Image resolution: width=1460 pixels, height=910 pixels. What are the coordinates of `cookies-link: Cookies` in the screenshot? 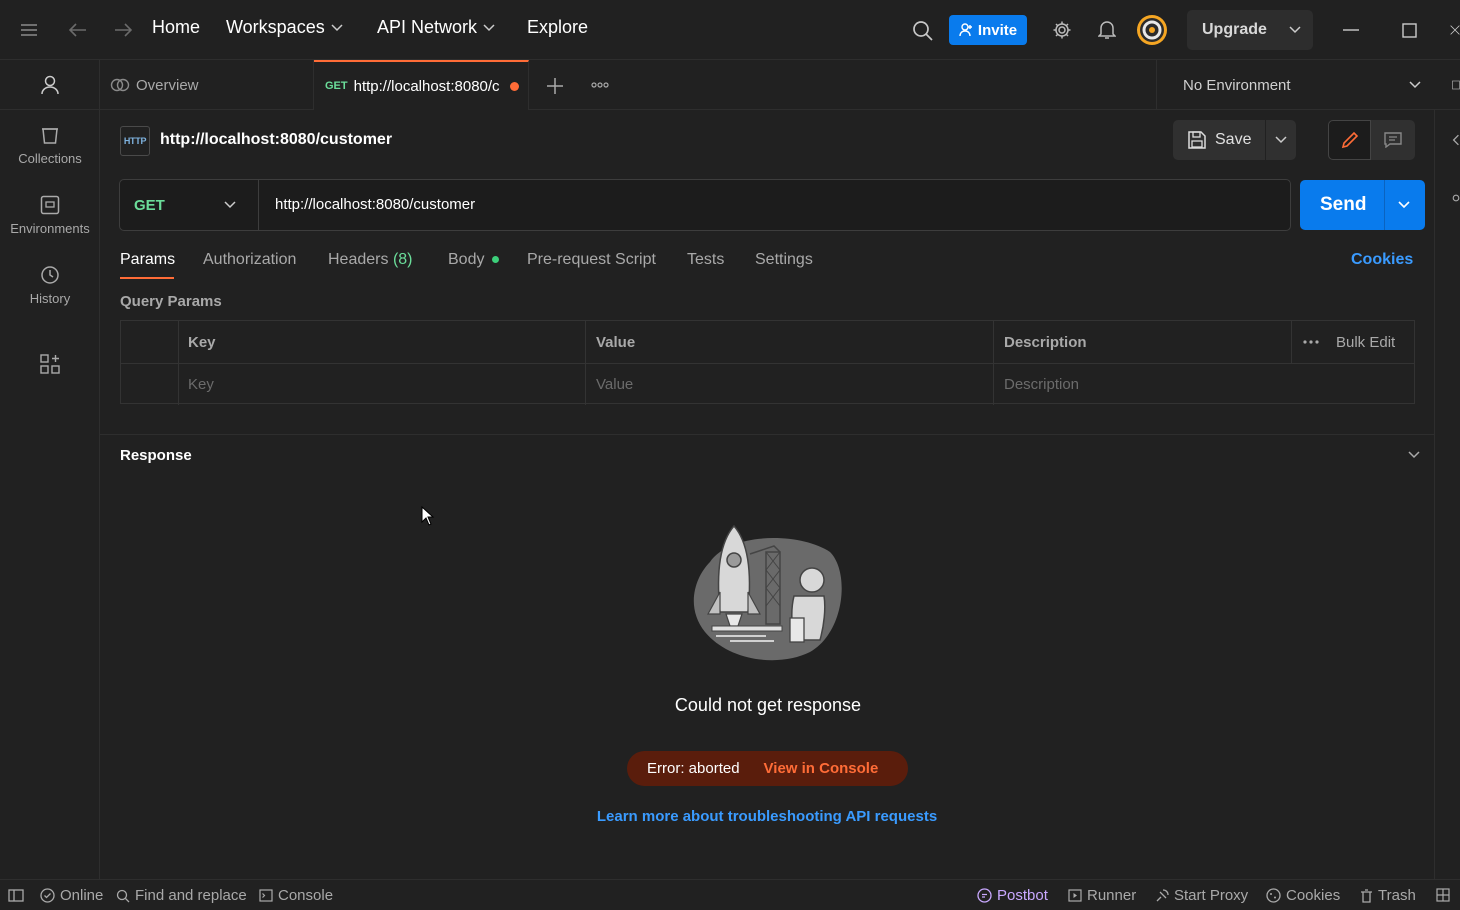 It's located at (1382, 260).